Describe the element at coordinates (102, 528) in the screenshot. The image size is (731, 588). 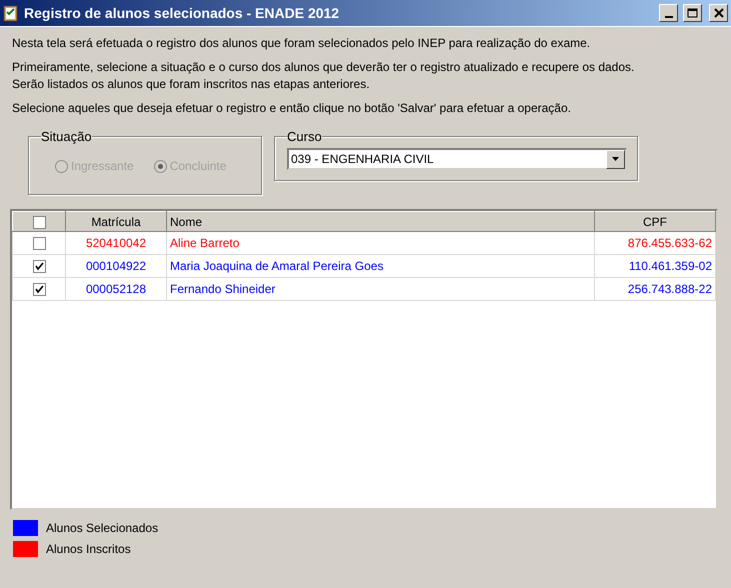
I see `legend-label: Alunos Selecionados` at that location.